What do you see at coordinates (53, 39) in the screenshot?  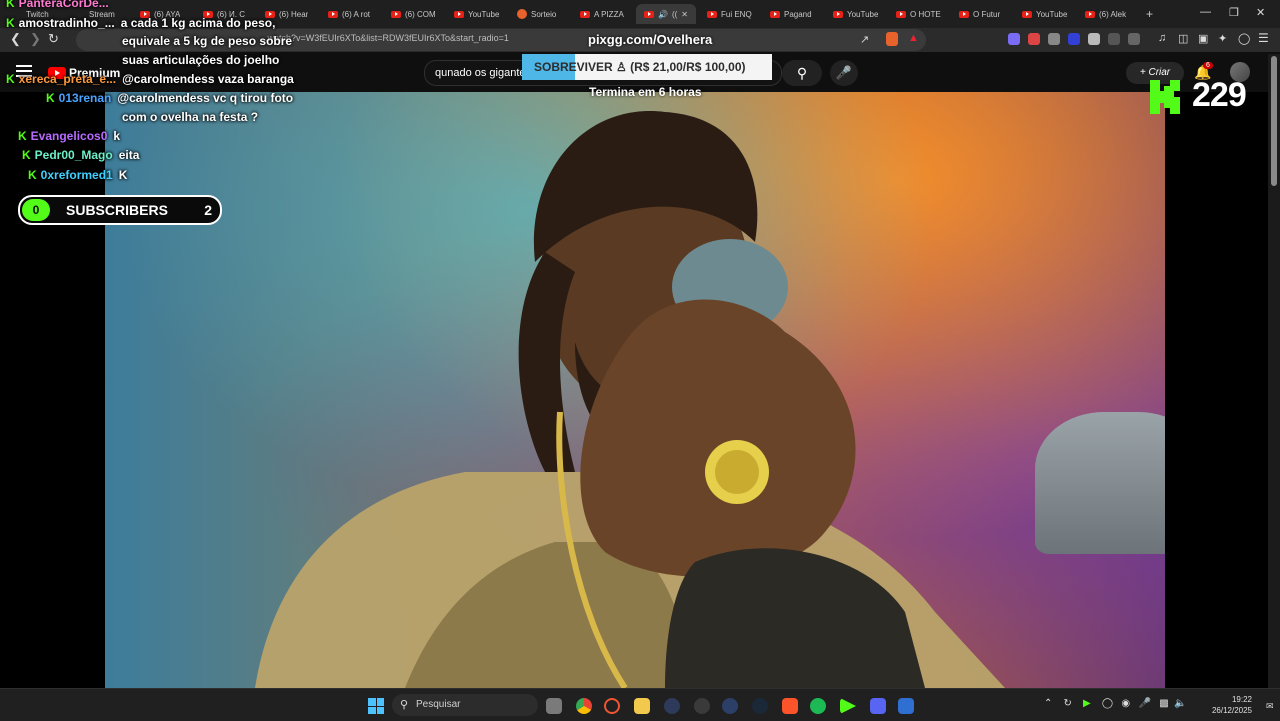 I see `reload-icon: ↻` at bounding box center [53, 39].